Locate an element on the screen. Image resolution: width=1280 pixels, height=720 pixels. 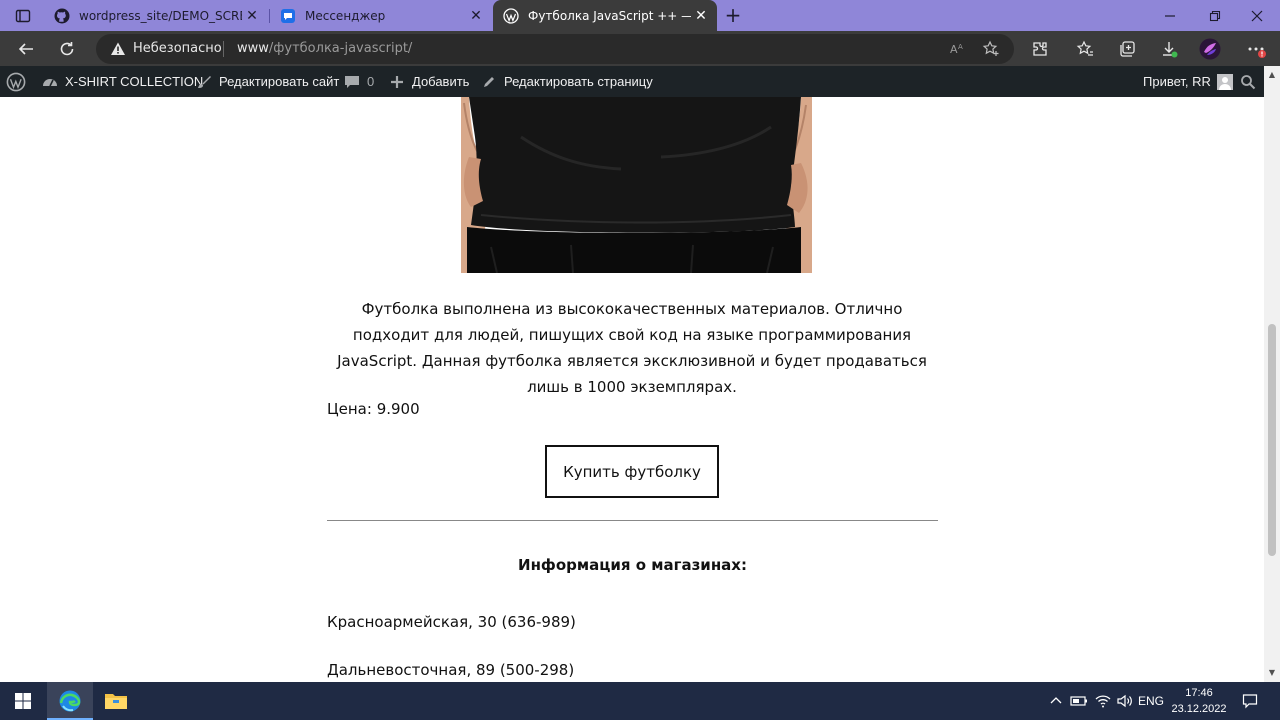
buy-button: Купить футболку is located at coordinates (632, 471).